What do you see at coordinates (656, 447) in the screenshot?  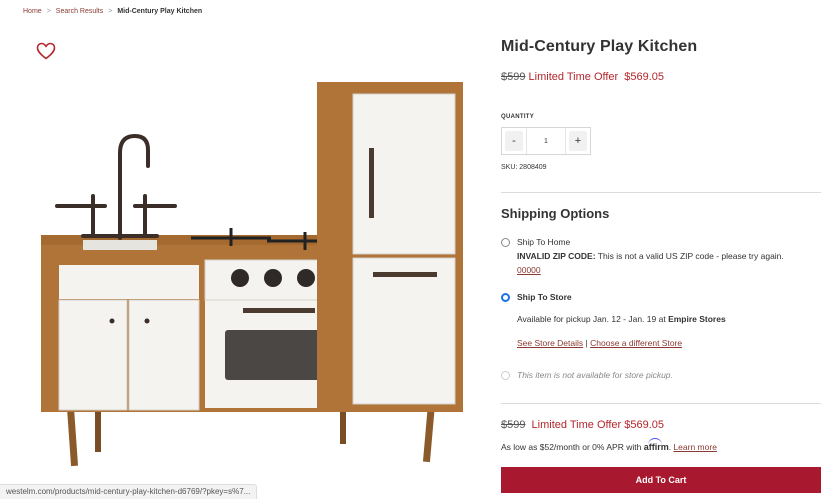 I see `affirm-logo: affirm` at bounding box center [656, 447].